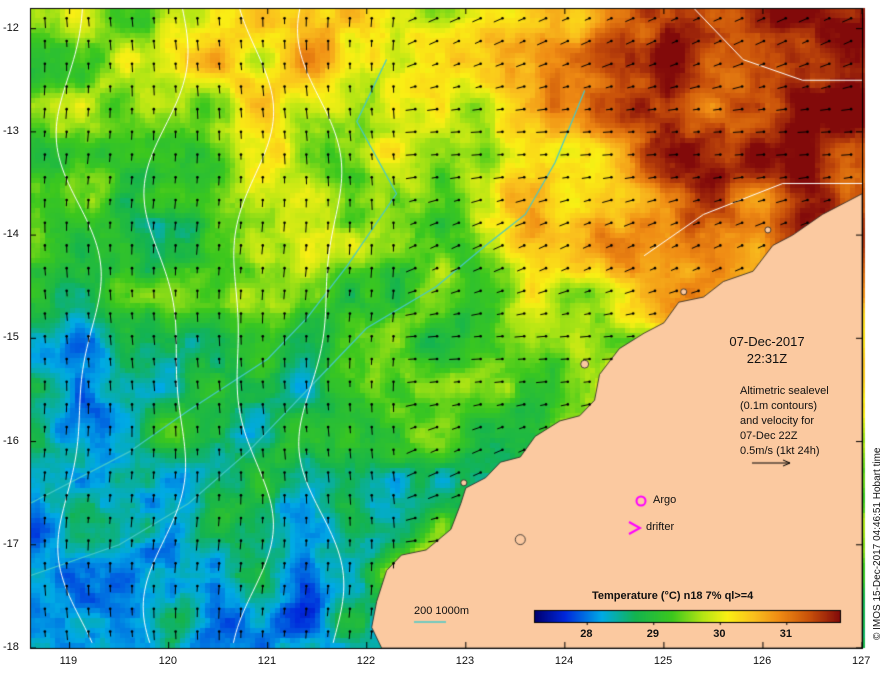 The height and width of the screenshot is (680, 880). I want to click on y-tick-label: -18, so click(11, 647).